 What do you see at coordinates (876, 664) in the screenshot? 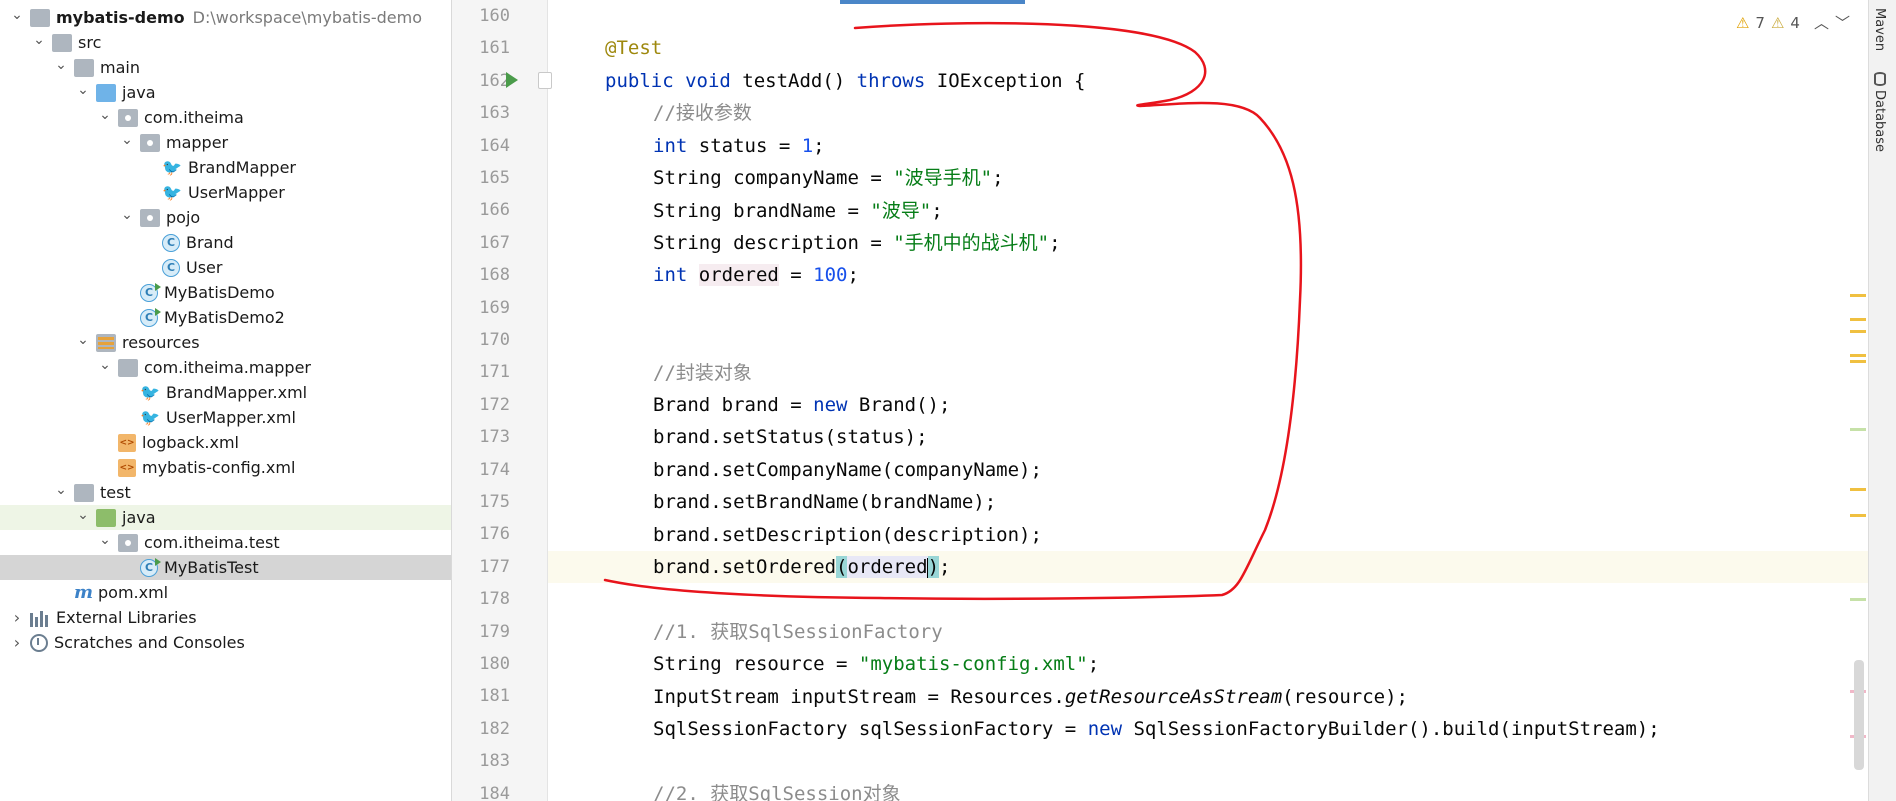
I see `code-line-180: String resource = "mybatis-config.xml";` at bounding box center [876, 664].